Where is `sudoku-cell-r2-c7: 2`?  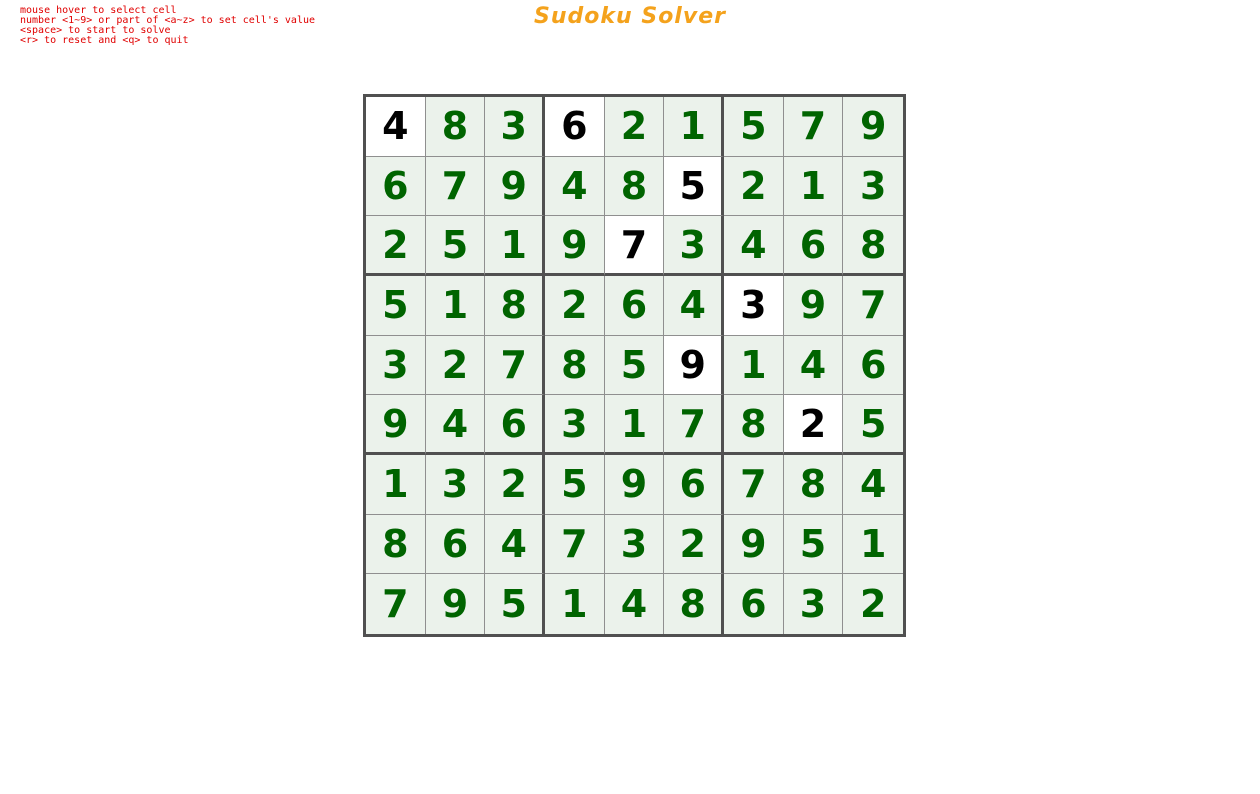
sudoku-cell-r2-c7: 2 is located at coordinates (754, 186).